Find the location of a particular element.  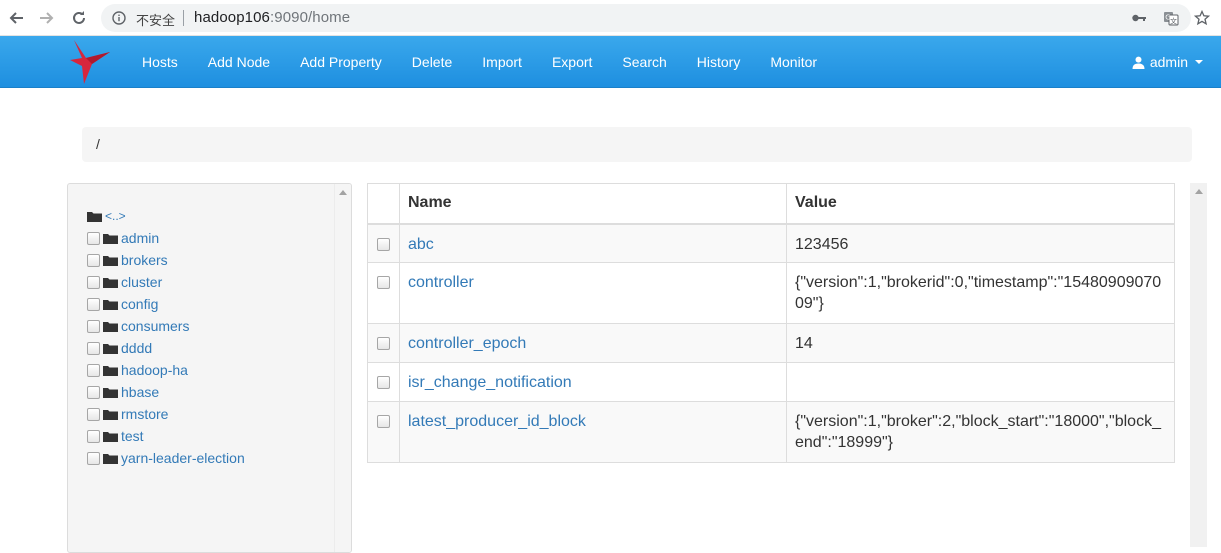

tree-item-link: brokers is located at coordinates (144, 260).